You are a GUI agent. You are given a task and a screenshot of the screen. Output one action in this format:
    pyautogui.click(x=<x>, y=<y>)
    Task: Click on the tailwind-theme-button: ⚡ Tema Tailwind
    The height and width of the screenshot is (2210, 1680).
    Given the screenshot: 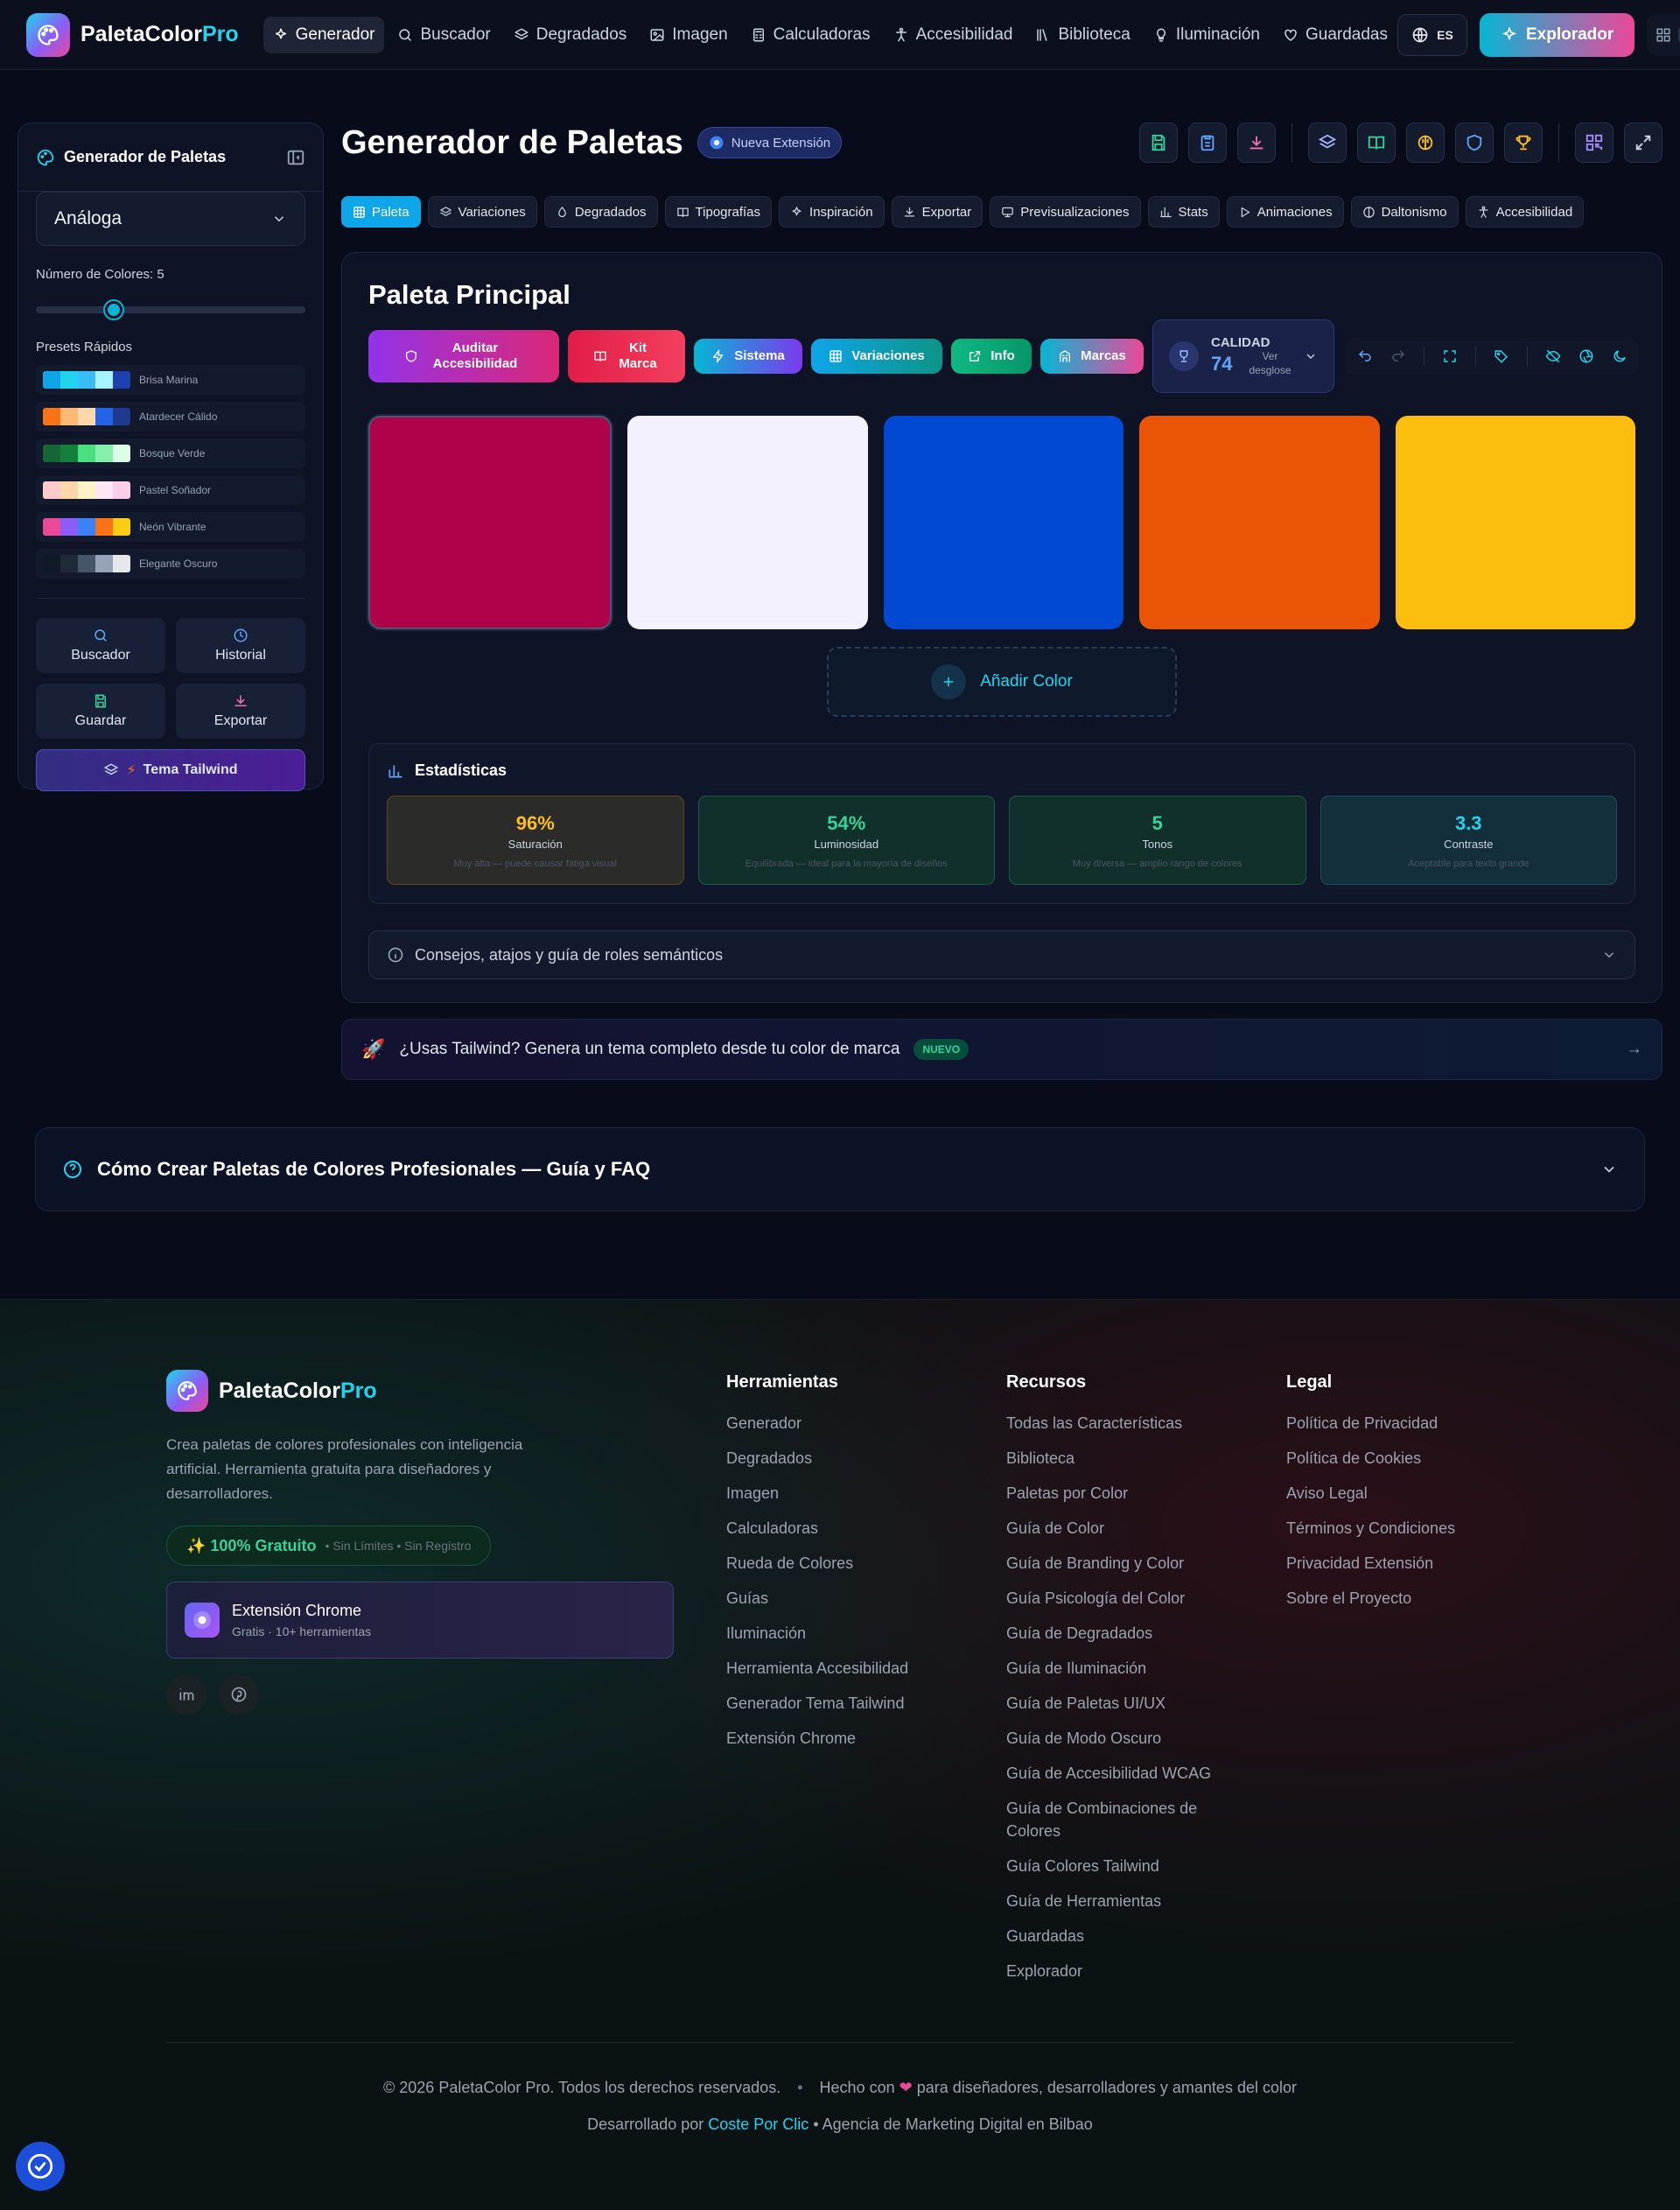 What is the action you would take?
    pyautogui.click(x=170, y=770)
    